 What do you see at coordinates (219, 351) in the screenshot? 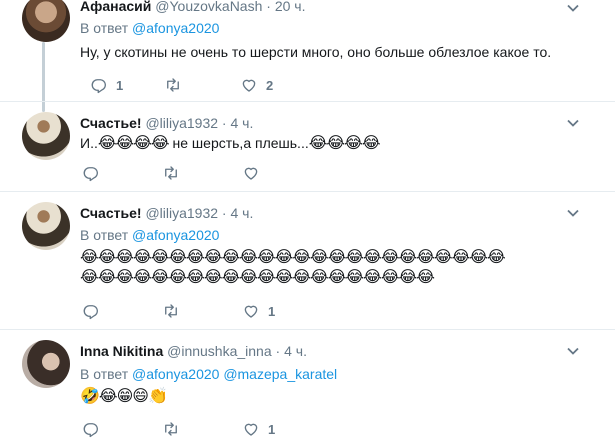
I see `author-handle: @innushka_inna` at bounding box center [219, 351].